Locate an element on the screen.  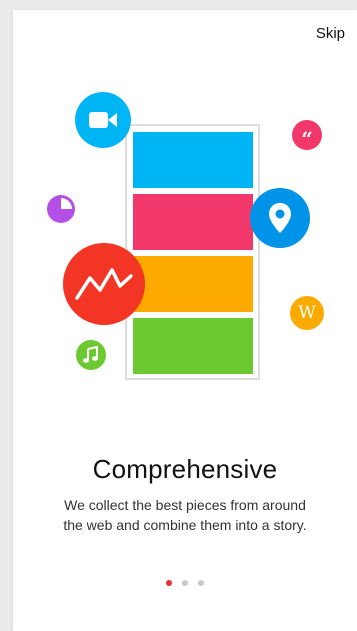
quote-icon: “ is located at coordinates (307, 135).